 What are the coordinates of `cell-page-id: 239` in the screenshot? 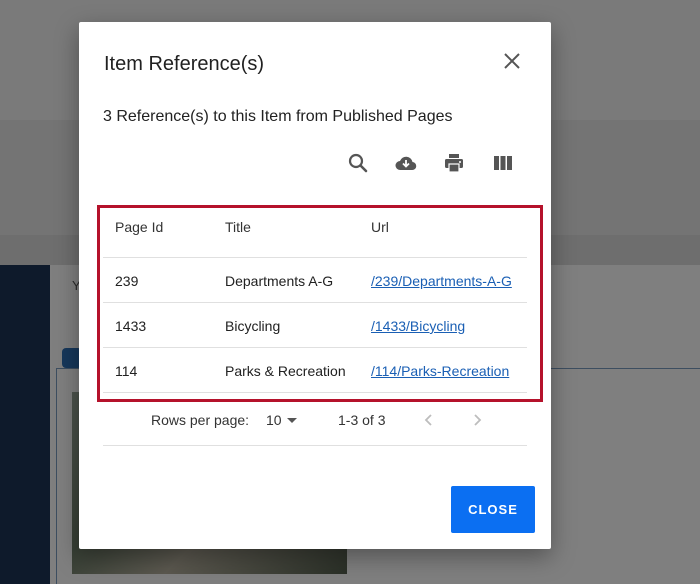 It's located at (127, 281).